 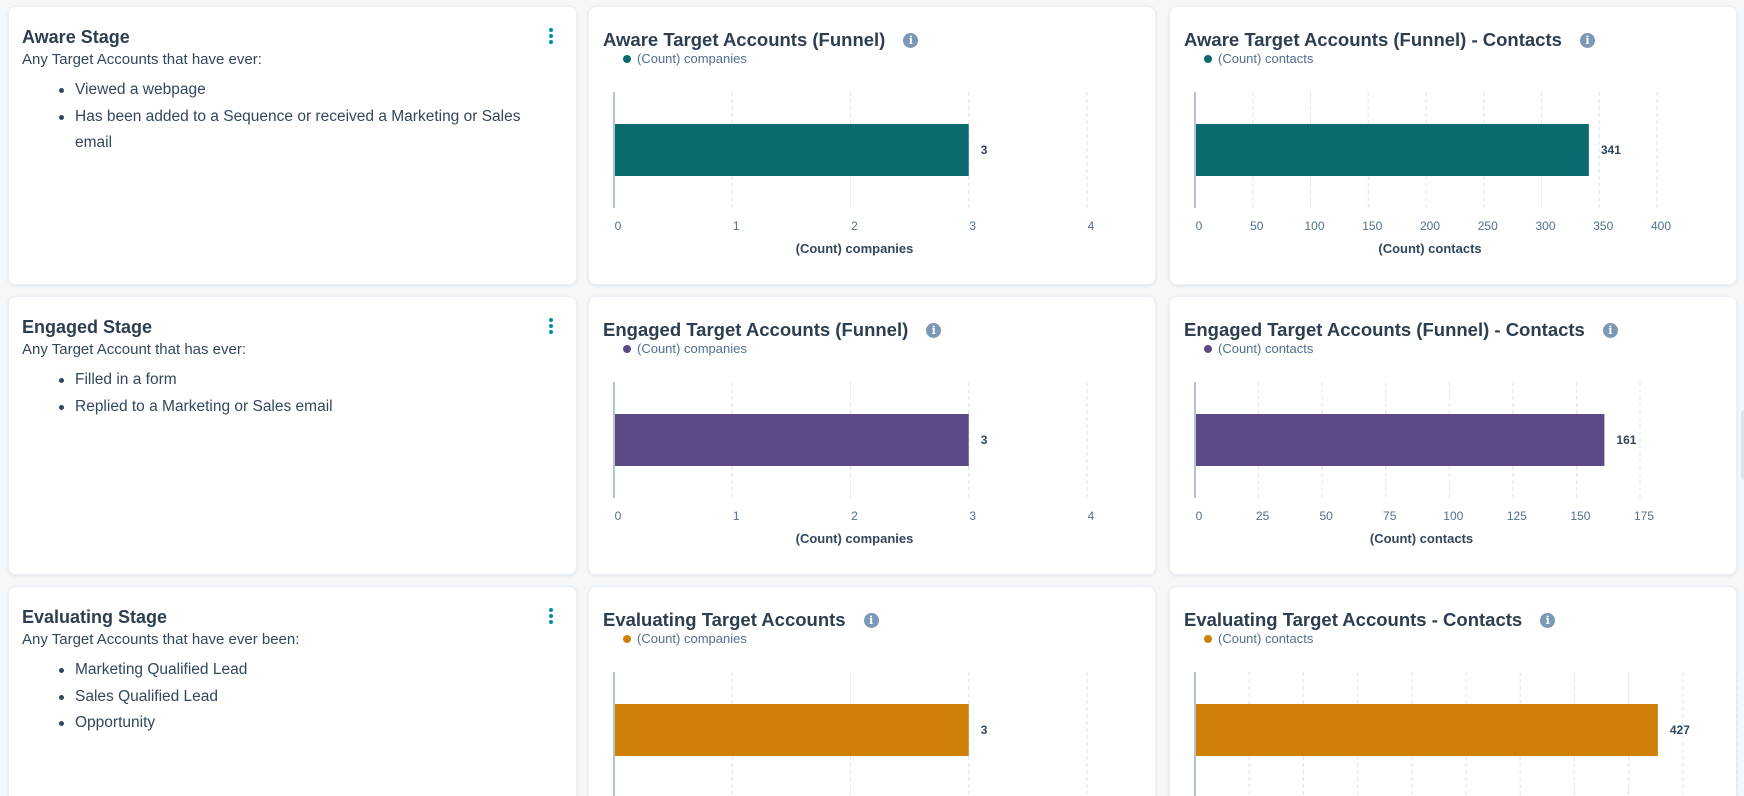 What do you see at coordinates (1661, 226) in the screenshot?
I see `tick-label: 400` at bounding box center [1661, 226].